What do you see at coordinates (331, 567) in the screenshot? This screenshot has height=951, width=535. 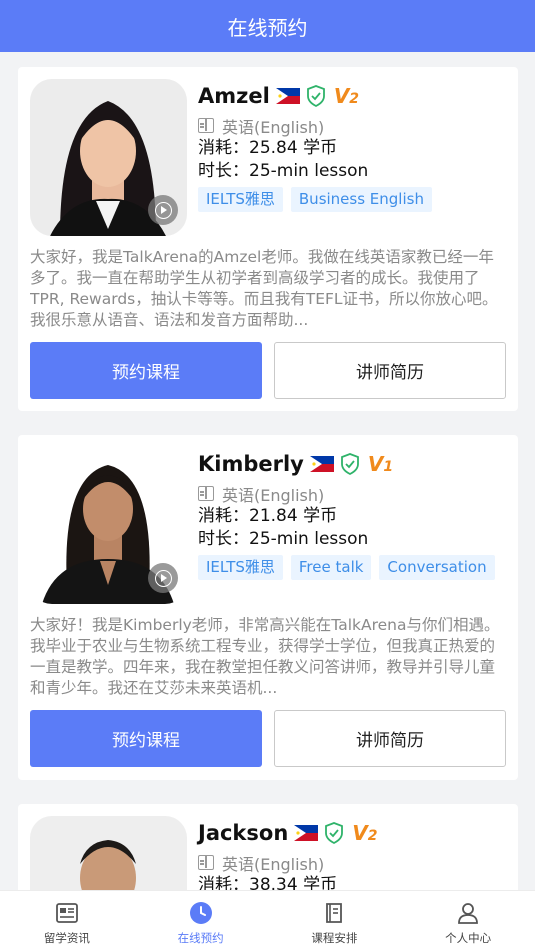 I see `tag: Free talk` at bounding box center [331, 567].